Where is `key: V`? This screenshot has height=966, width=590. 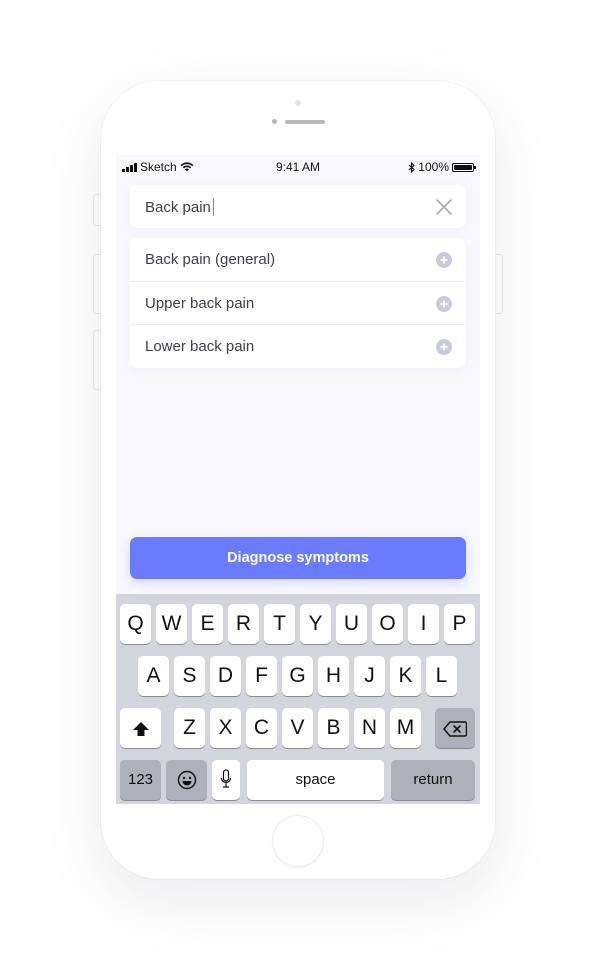
key: V is located at coordinates (297, 728).